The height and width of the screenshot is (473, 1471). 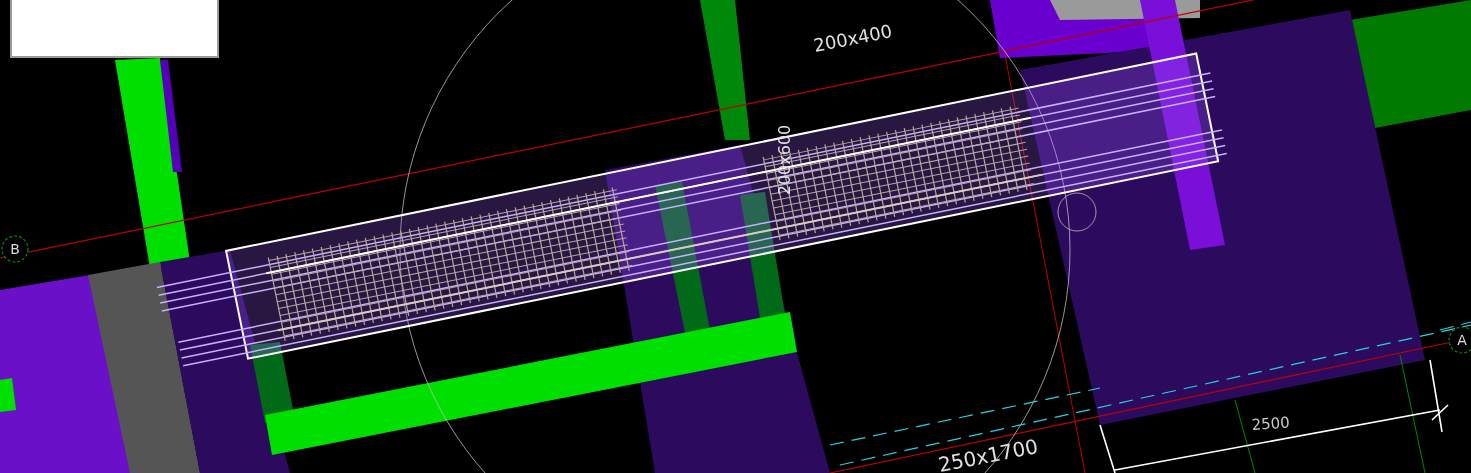 What do you see at coordinates (1271, 423) in the screenshot?
I see `dimension-text: 2500` at bounding box center [1271, 423].